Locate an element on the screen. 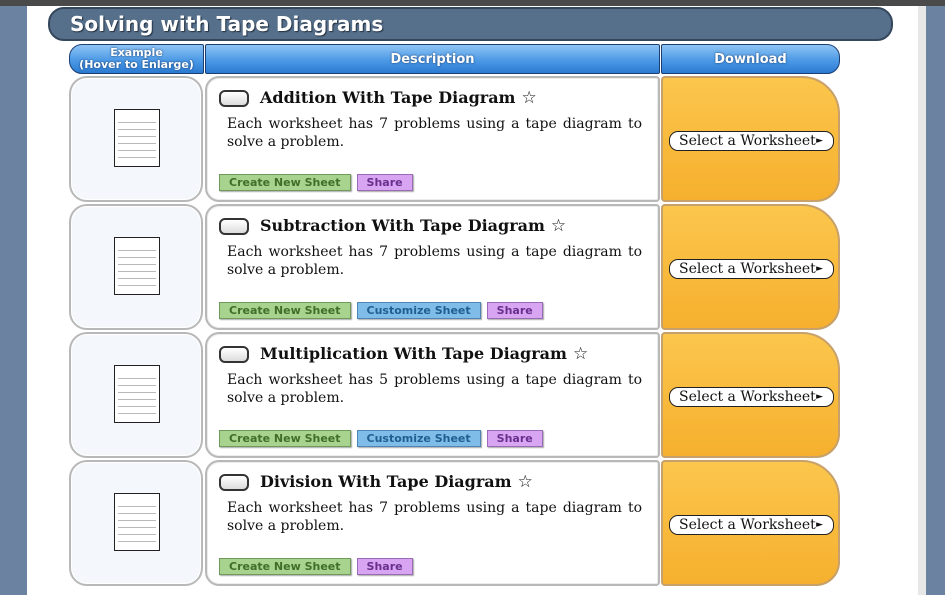  worksheet-title-text: Addition With Tape Diagram is located at coordinates (388, 97).